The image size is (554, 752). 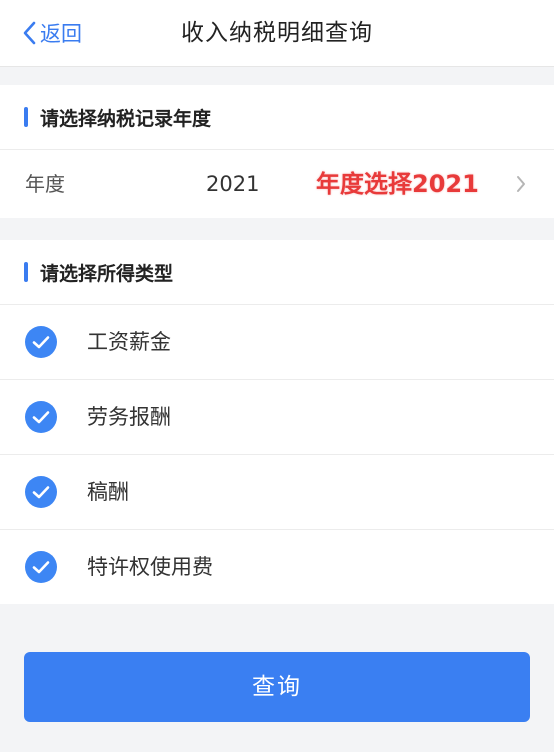 I want to click on type-item-label: 稿酬, so click(x=108, y=492).